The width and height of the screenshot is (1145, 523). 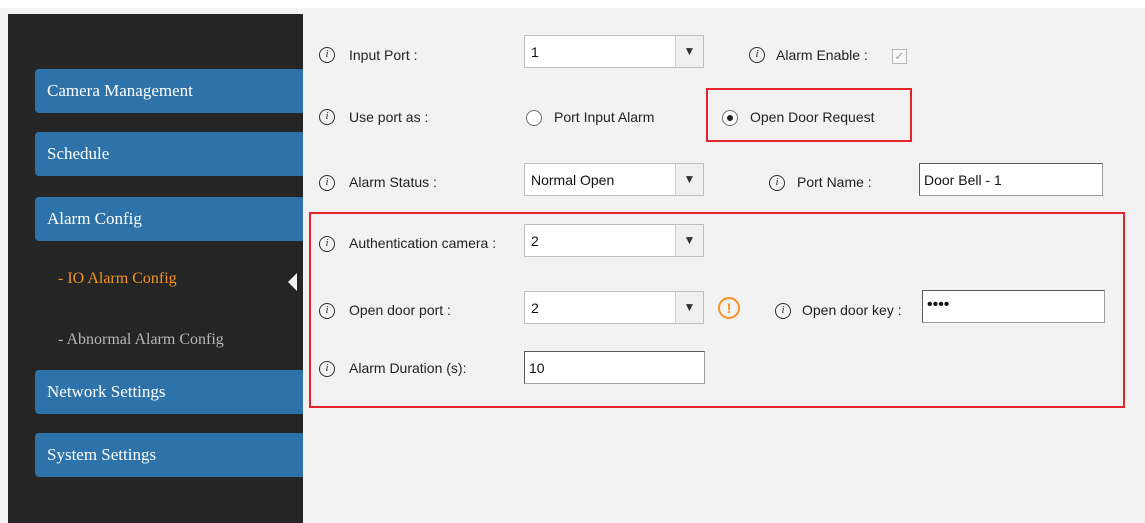 What do you see at coordinates (535, 308) in the screenshot?
I see `open-door-port-value: 2` at bounding box center [535, 308].